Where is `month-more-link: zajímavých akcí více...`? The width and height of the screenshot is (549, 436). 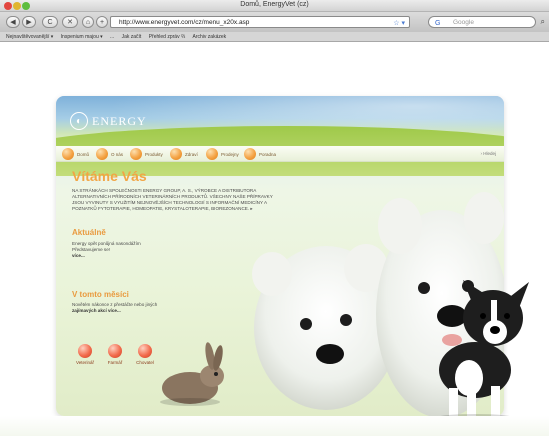
month-more-link: zajímavých akcí více... is located at coordinates (132, 311).